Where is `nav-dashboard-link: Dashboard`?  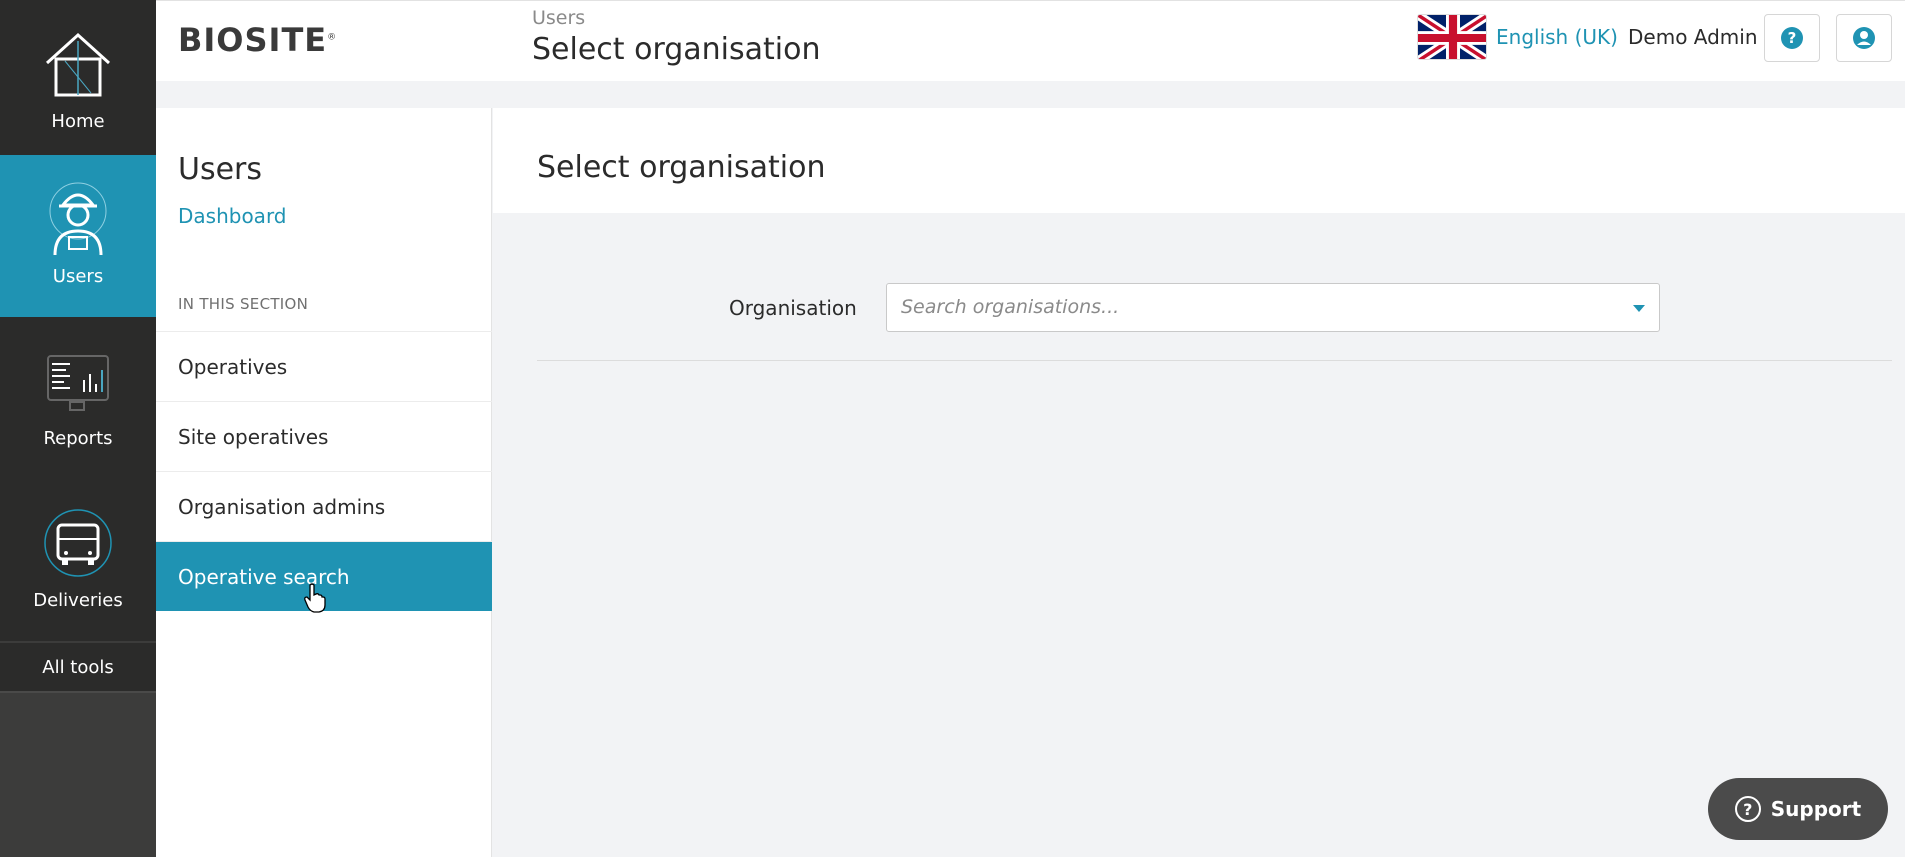
nav-dashboard-link: Dashboard is located at coordinates (232, 216).